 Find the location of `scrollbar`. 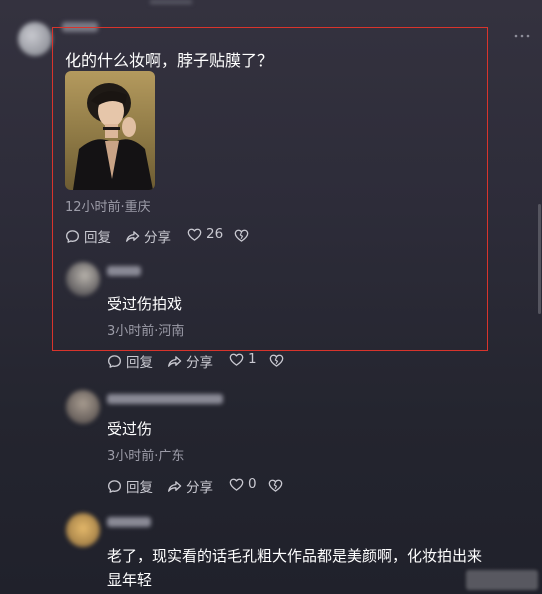

scrollbar is located at coordinates (539, 259).